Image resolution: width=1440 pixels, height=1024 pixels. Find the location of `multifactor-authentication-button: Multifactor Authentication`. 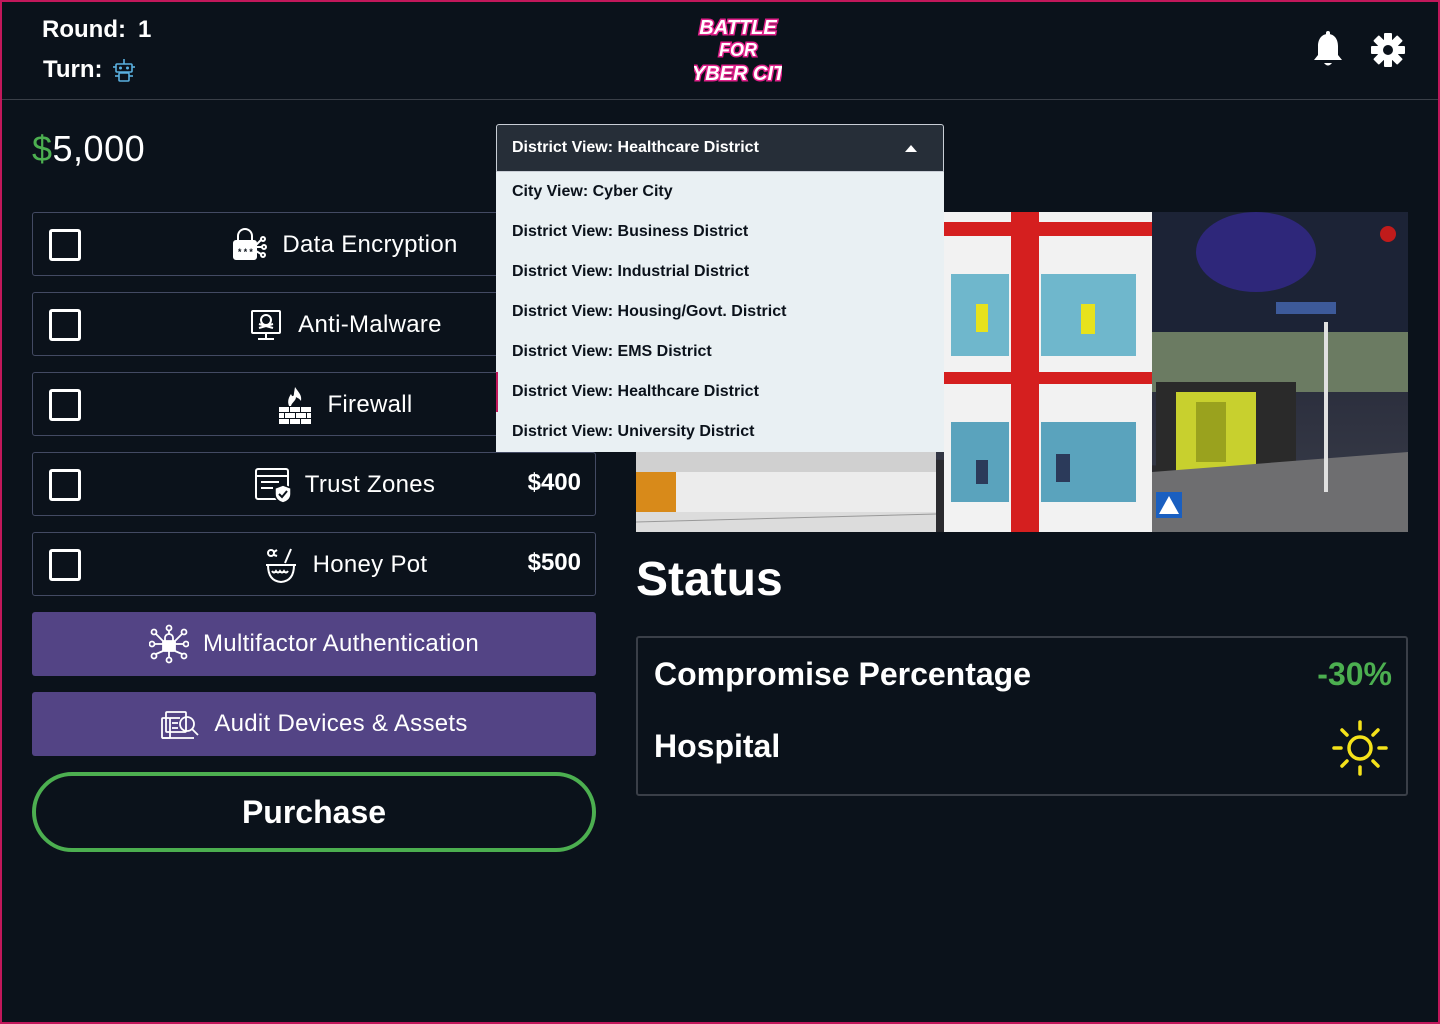

multifactor-authentication-button: Multifactor Authentication is located at coordinates (314, 644).